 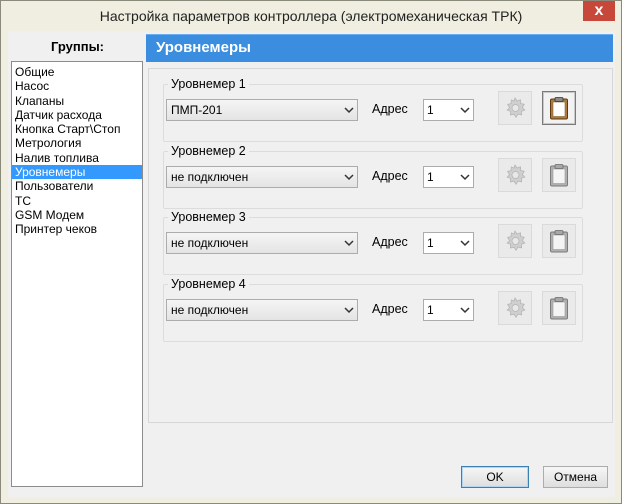 I want to click on group-item-pump: Насос, so click(x=77, y=86).